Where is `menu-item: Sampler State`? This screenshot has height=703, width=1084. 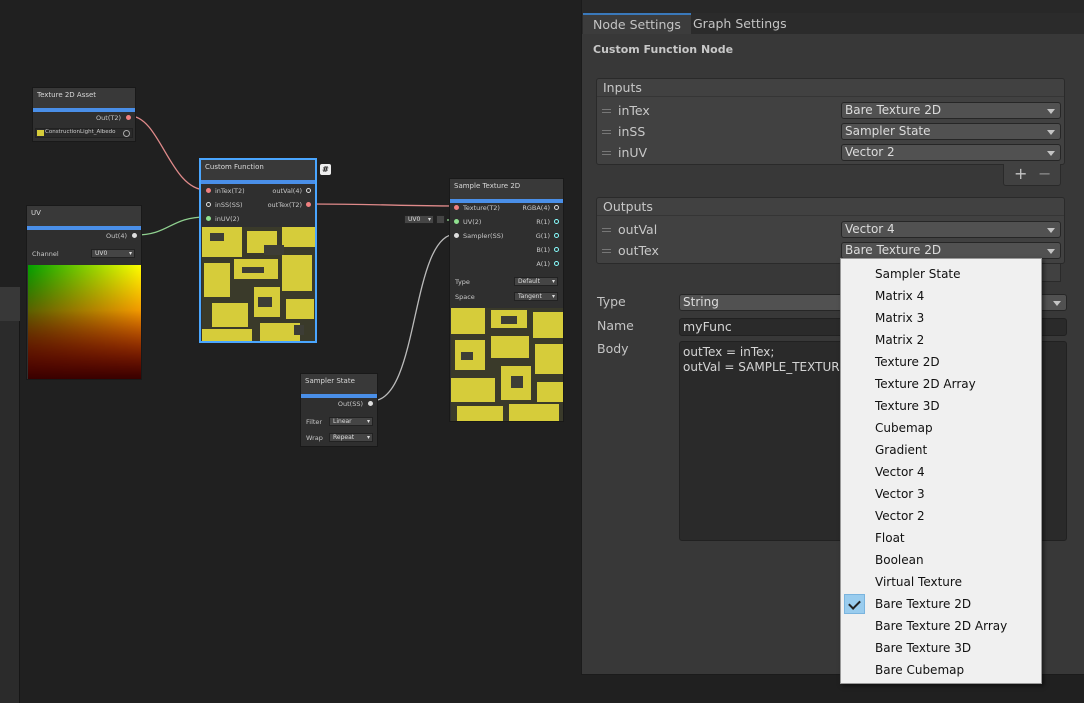 menu-item: Sampler State is located at coordinates (941, 274).